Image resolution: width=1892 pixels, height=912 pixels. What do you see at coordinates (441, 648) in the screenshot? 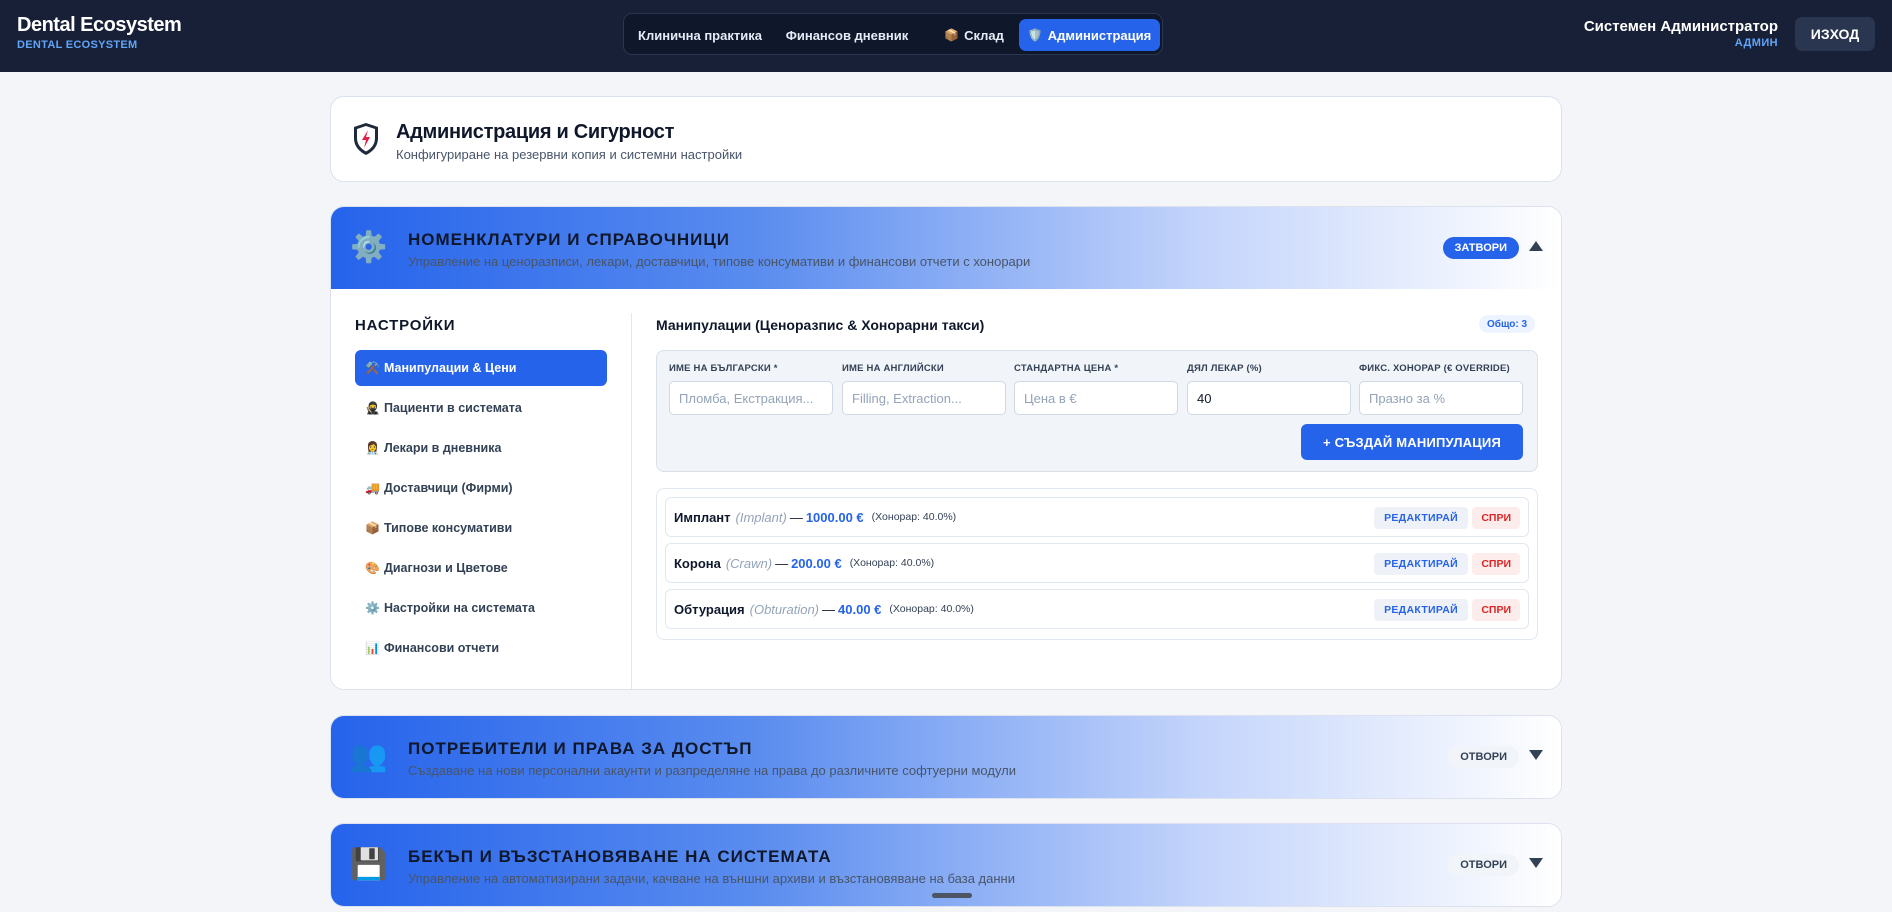
I see `sidebar-item-label: Финансови отчети` at bounding box center [441, 648].